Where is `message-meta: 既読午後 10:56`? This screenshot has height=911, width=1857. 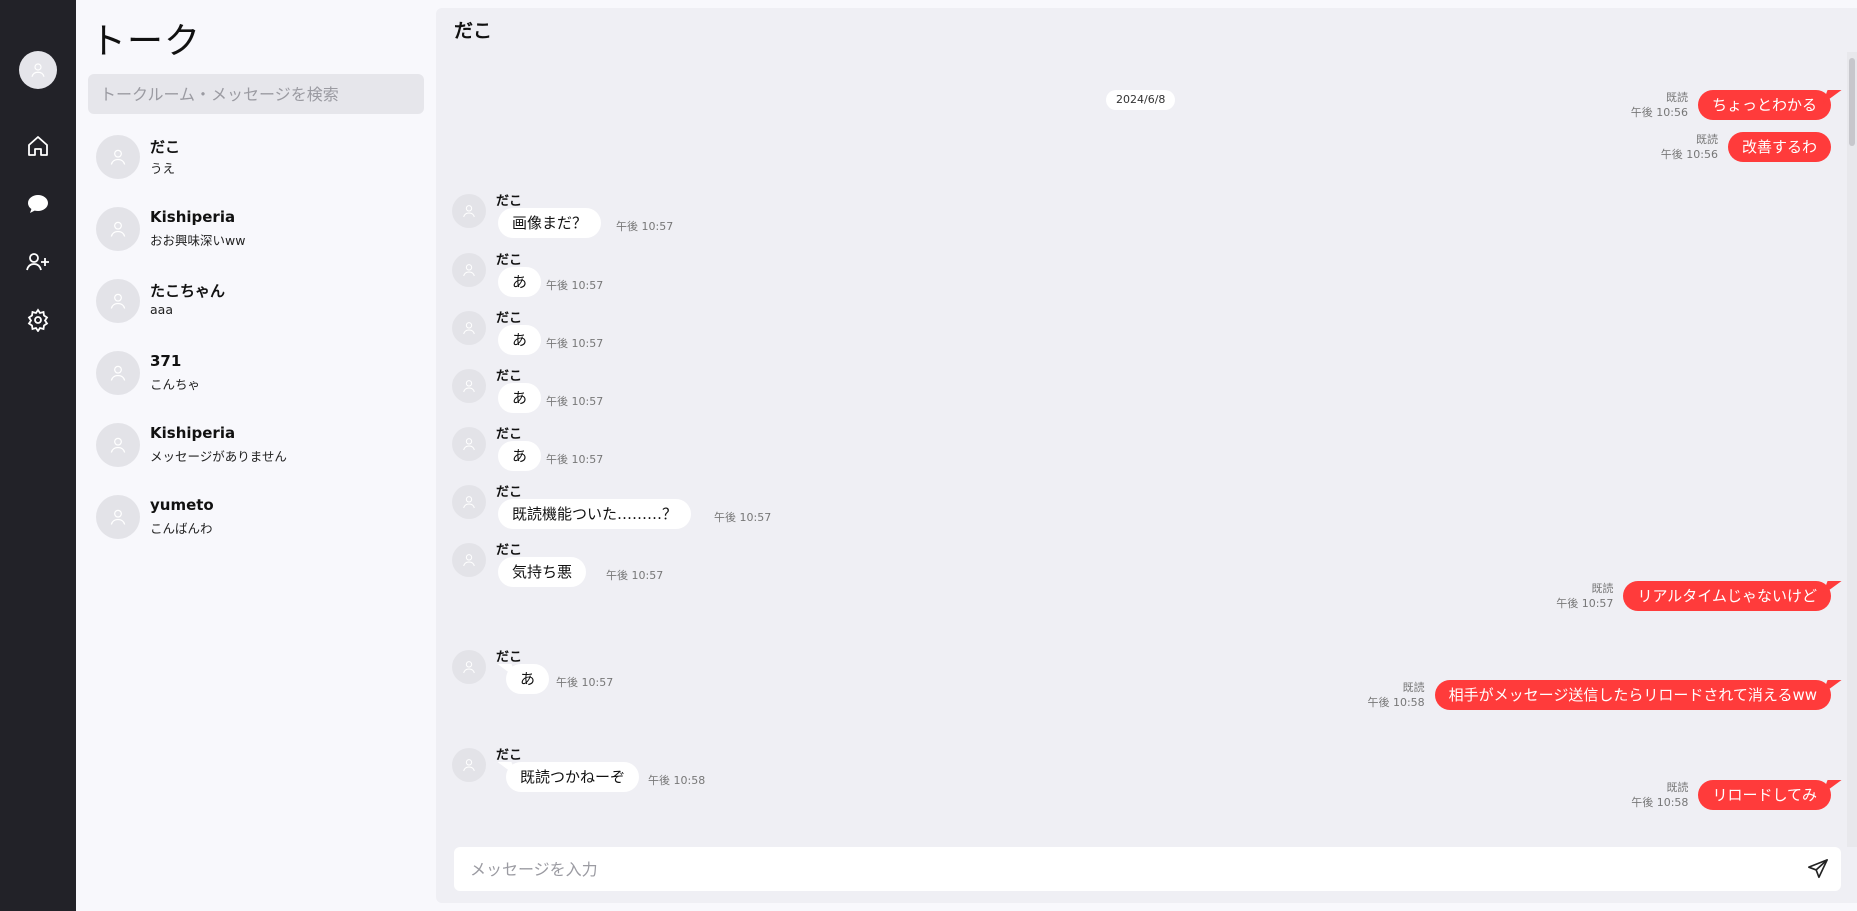
message-meta: 既読午後 10:56 is located at coordinates (1659, 105).